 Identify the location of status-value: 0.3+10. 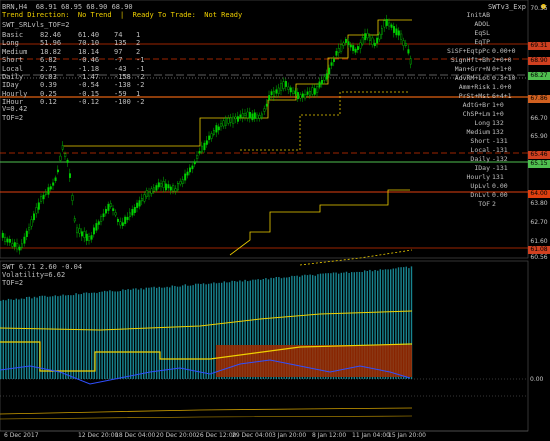
(504, 78).